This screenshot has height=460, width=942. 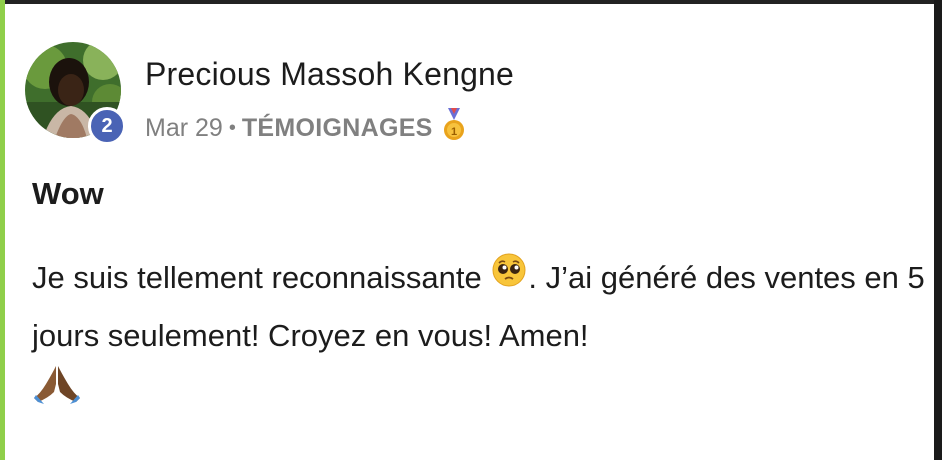 What do you see at coordinates (454, 132) in the screenshot?
I see `svg-text: 1` at bounding box center [454, 132].